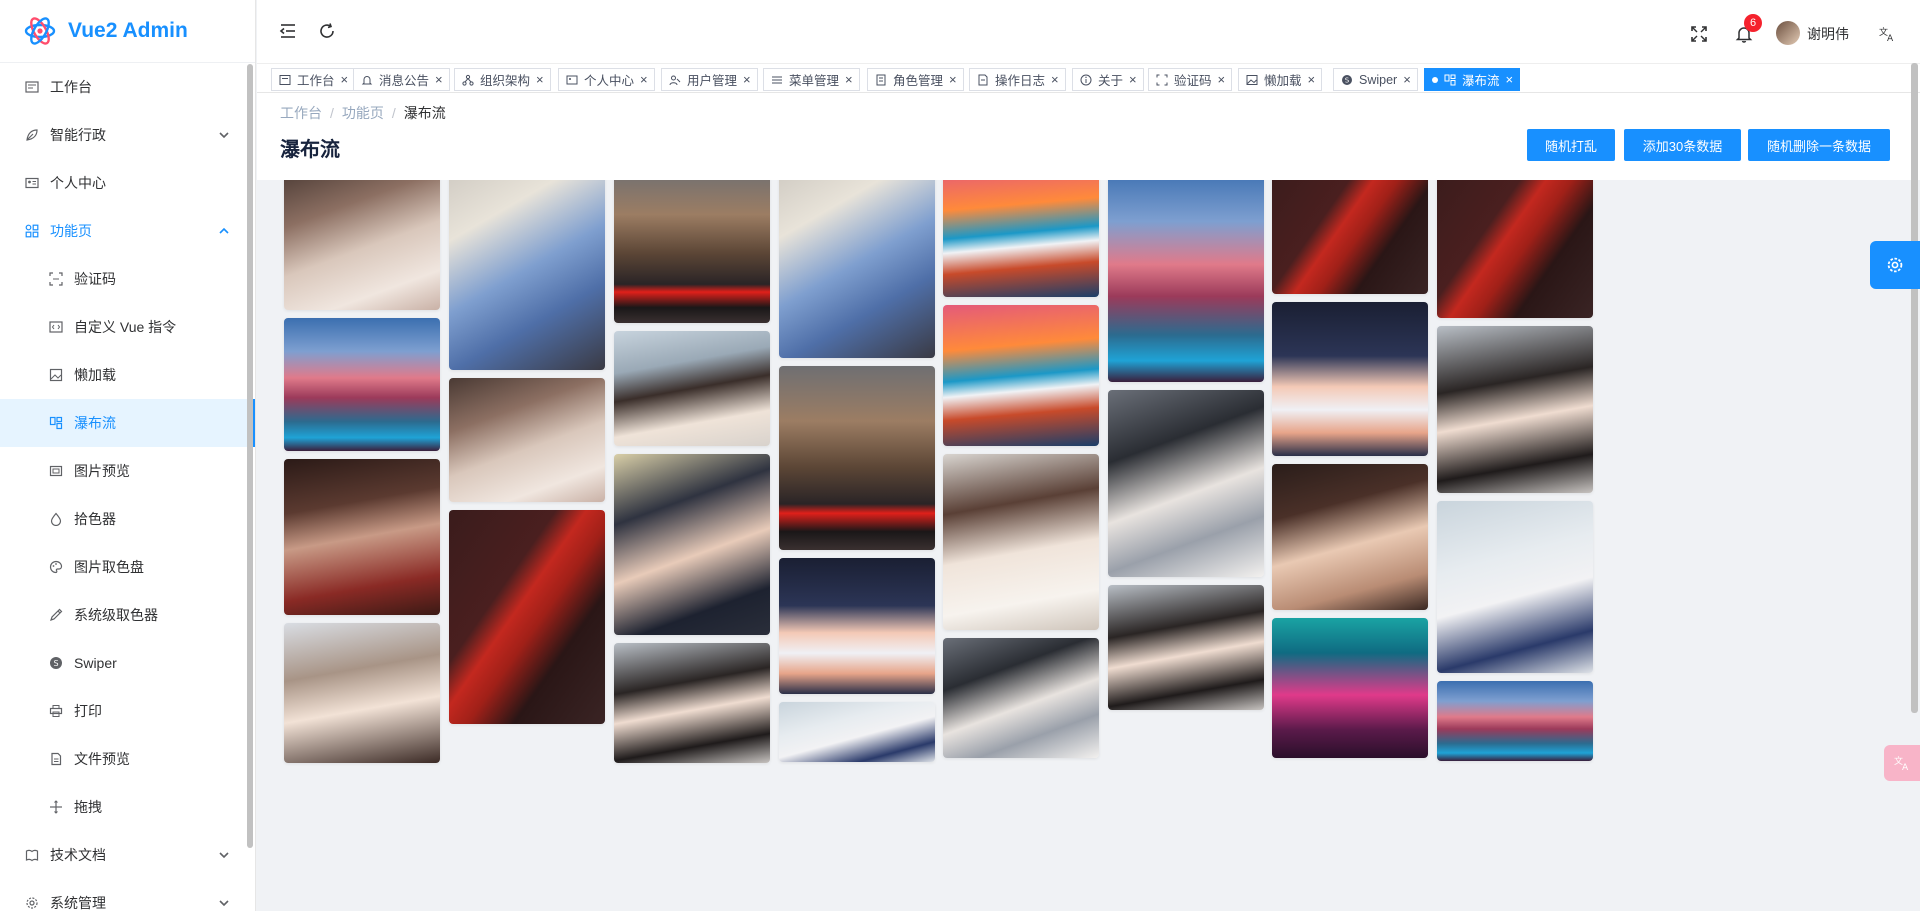 Image resolution: width=1920 pixels, height=911 pixels. Describe the element at coordinates (127, 375) in the screenshot. I see `sidebar-item-lazyload: 懒加载` at that location.